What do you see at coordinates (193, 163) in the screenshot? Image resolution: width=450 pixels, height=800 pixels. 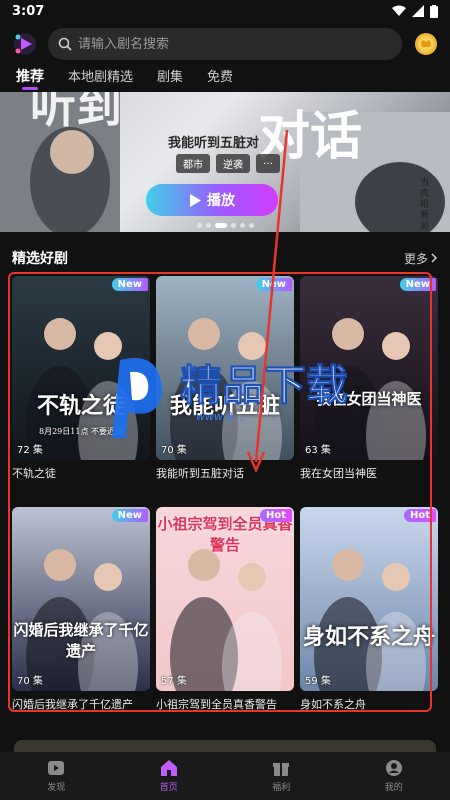 I see `banner-tag: 都市` at bounding box center [193, 163].